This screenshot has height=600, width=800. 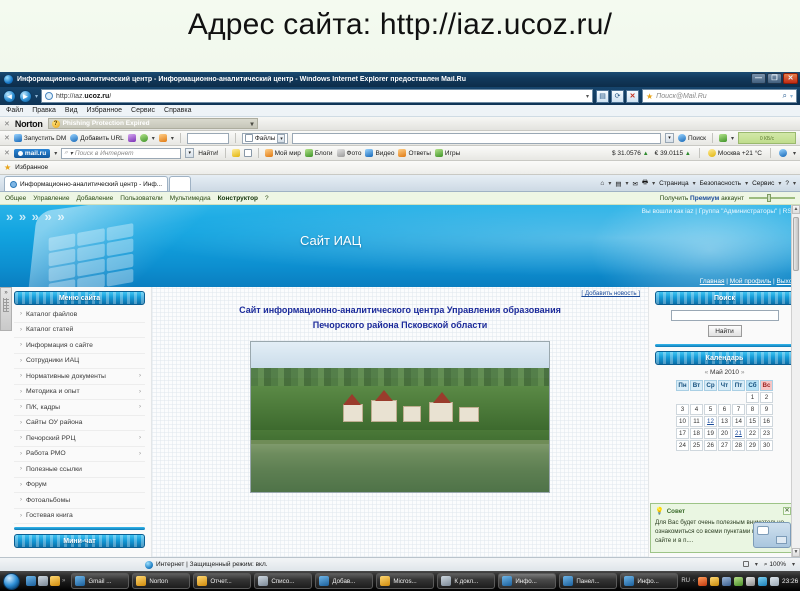 What do you see at coordinates (696, 433) in the screenshot?
I see `calendar-cell: 18` at bounding box center [696, 433].